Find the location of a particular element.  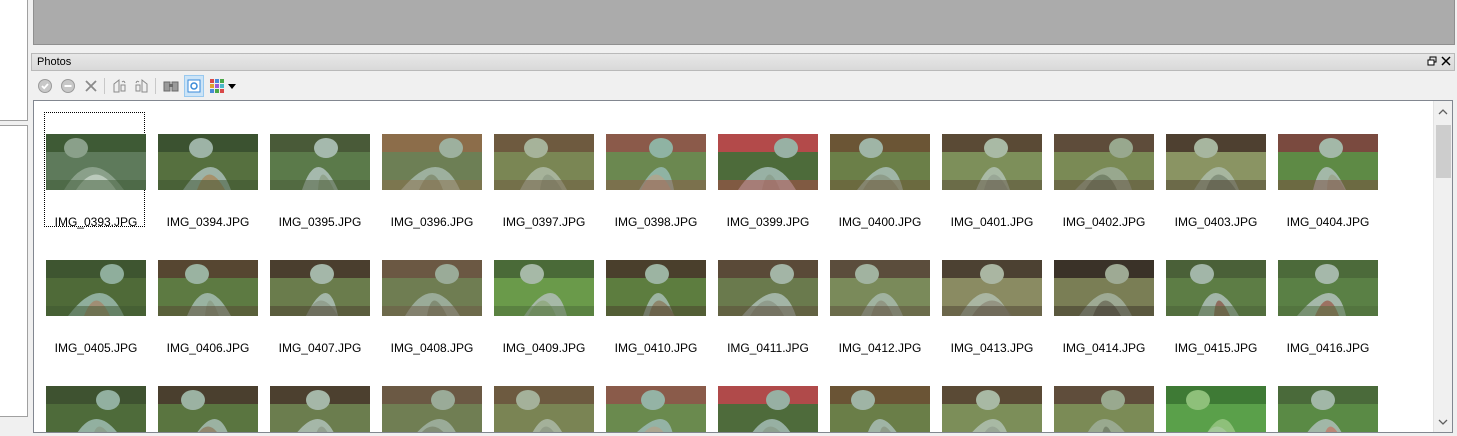

photo-filename: IMG_0407.JPG is located at coordinates (320, 348).